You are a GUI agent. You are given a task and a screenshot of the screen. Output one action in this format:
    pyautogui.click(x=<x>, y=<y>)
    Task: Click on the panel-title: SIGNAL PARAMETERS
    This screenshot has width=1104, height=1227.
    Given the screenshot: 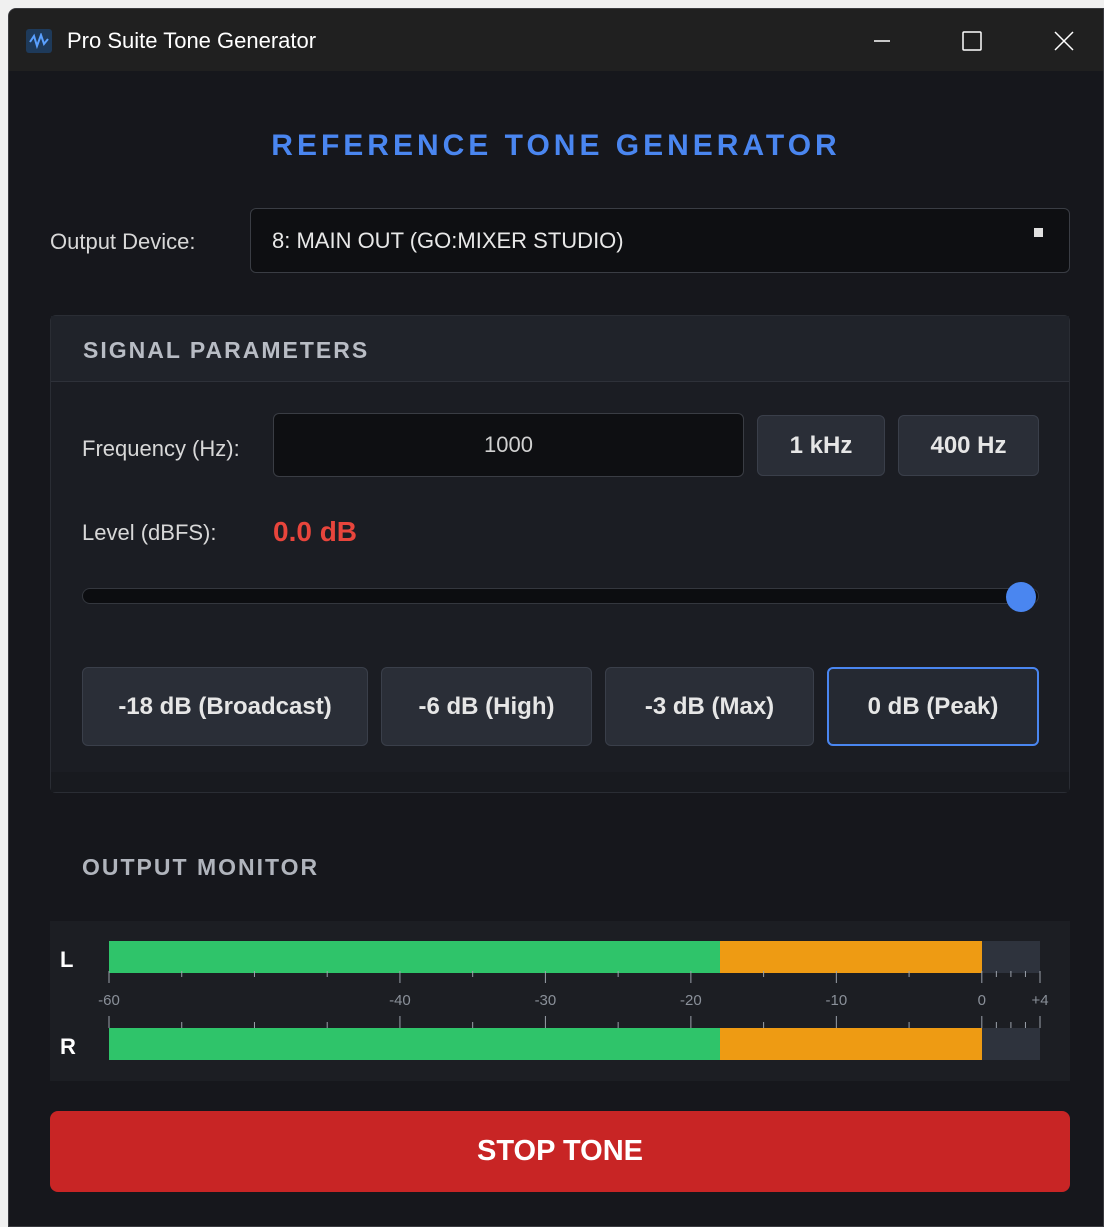 What is the action you would take?
    pyautogui.click(x=226, y=350)
    